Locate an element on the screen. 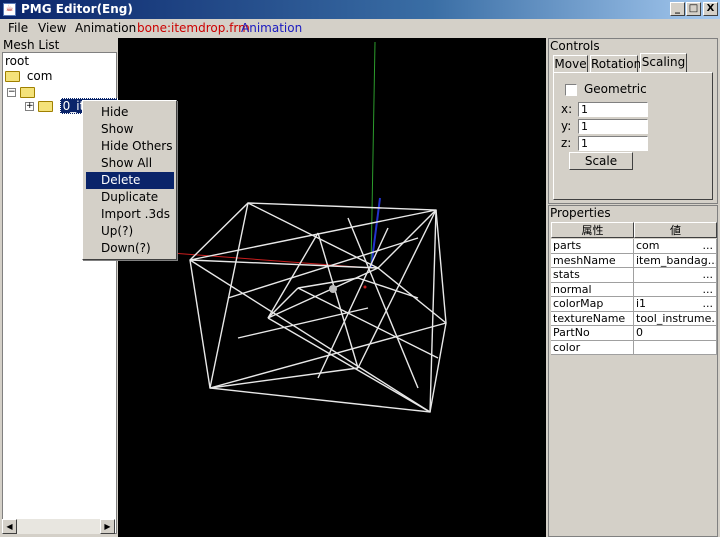 Image resolution: width=720 pixels, height=537 pixels. property-name: PartNo is located at coordinates (592, 333).